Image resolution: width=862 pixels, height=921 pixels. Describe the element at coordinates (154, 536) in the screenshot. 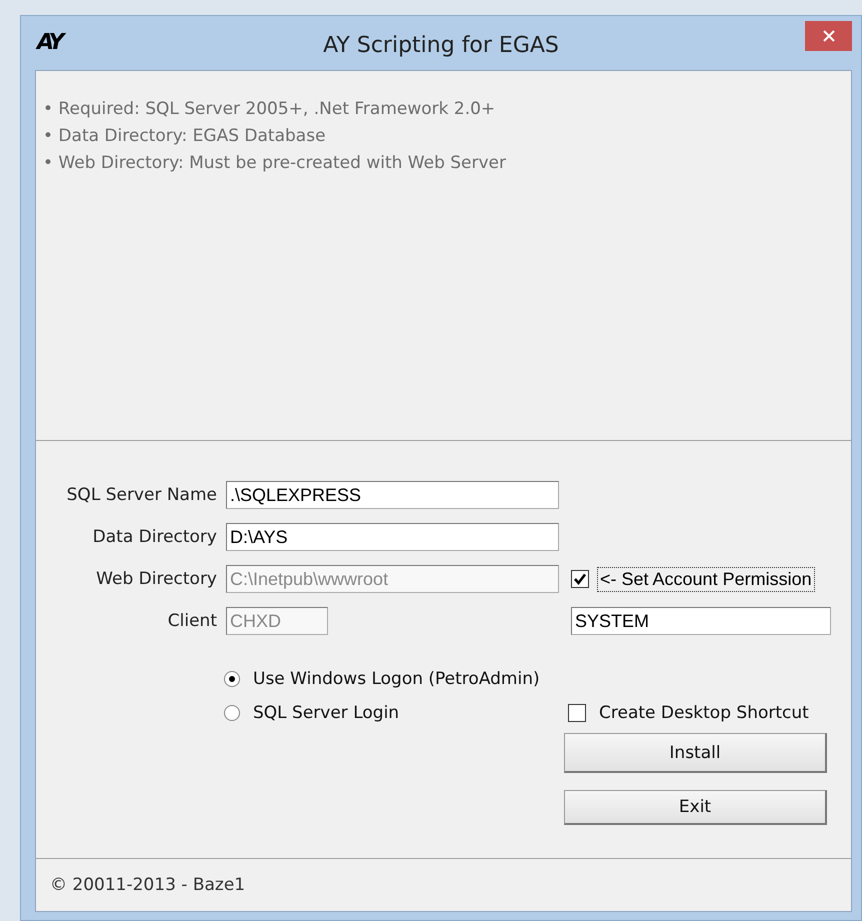

I see `field-label: Data Directory` at that location.